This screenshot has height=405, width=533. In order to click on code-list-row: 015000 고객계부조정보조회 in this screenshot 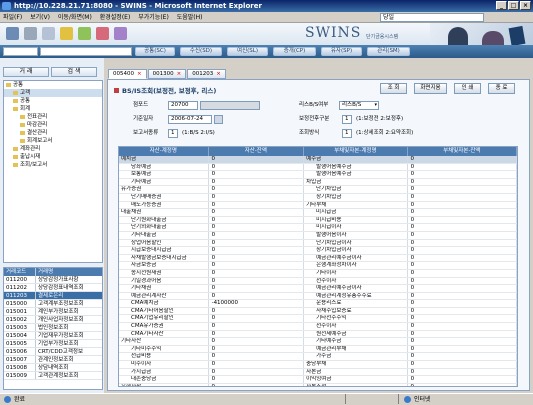, I will do `click(53, 304)`.